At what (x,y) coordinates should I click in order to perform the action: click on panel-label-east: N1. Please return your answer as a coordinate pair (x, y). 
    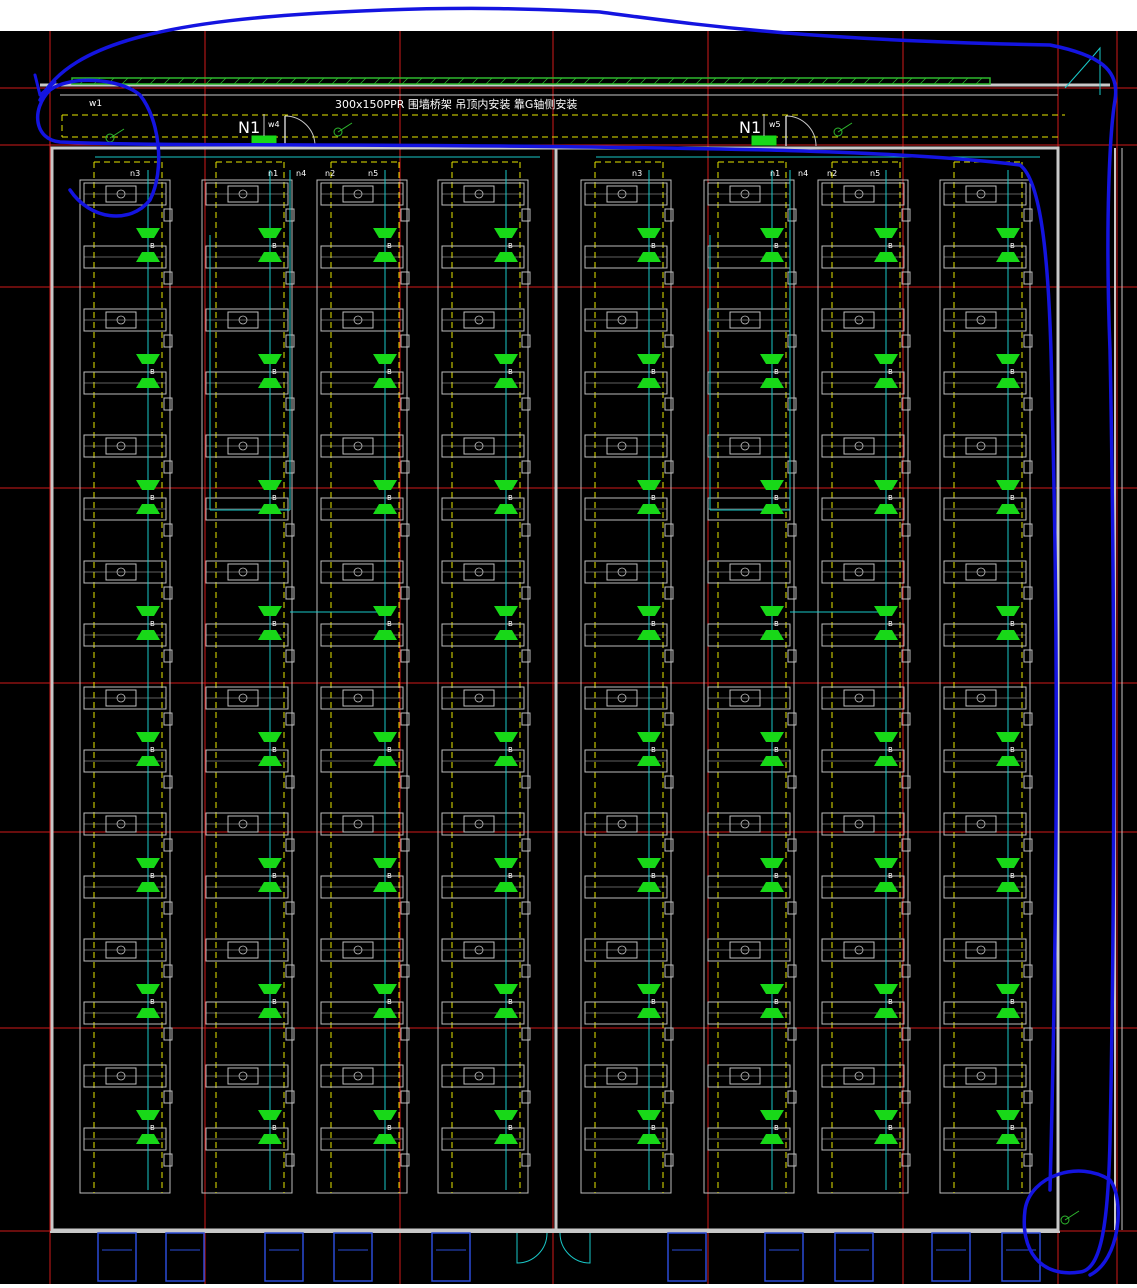
    Looking at the image, I should click on (750, 127).